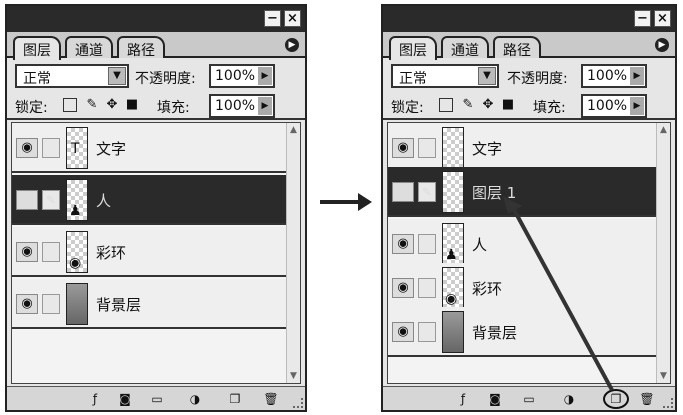  Describe the element at coordinates (149, 148) in the screenshot. I see `layer-row: ◉ T 文字` at that location.